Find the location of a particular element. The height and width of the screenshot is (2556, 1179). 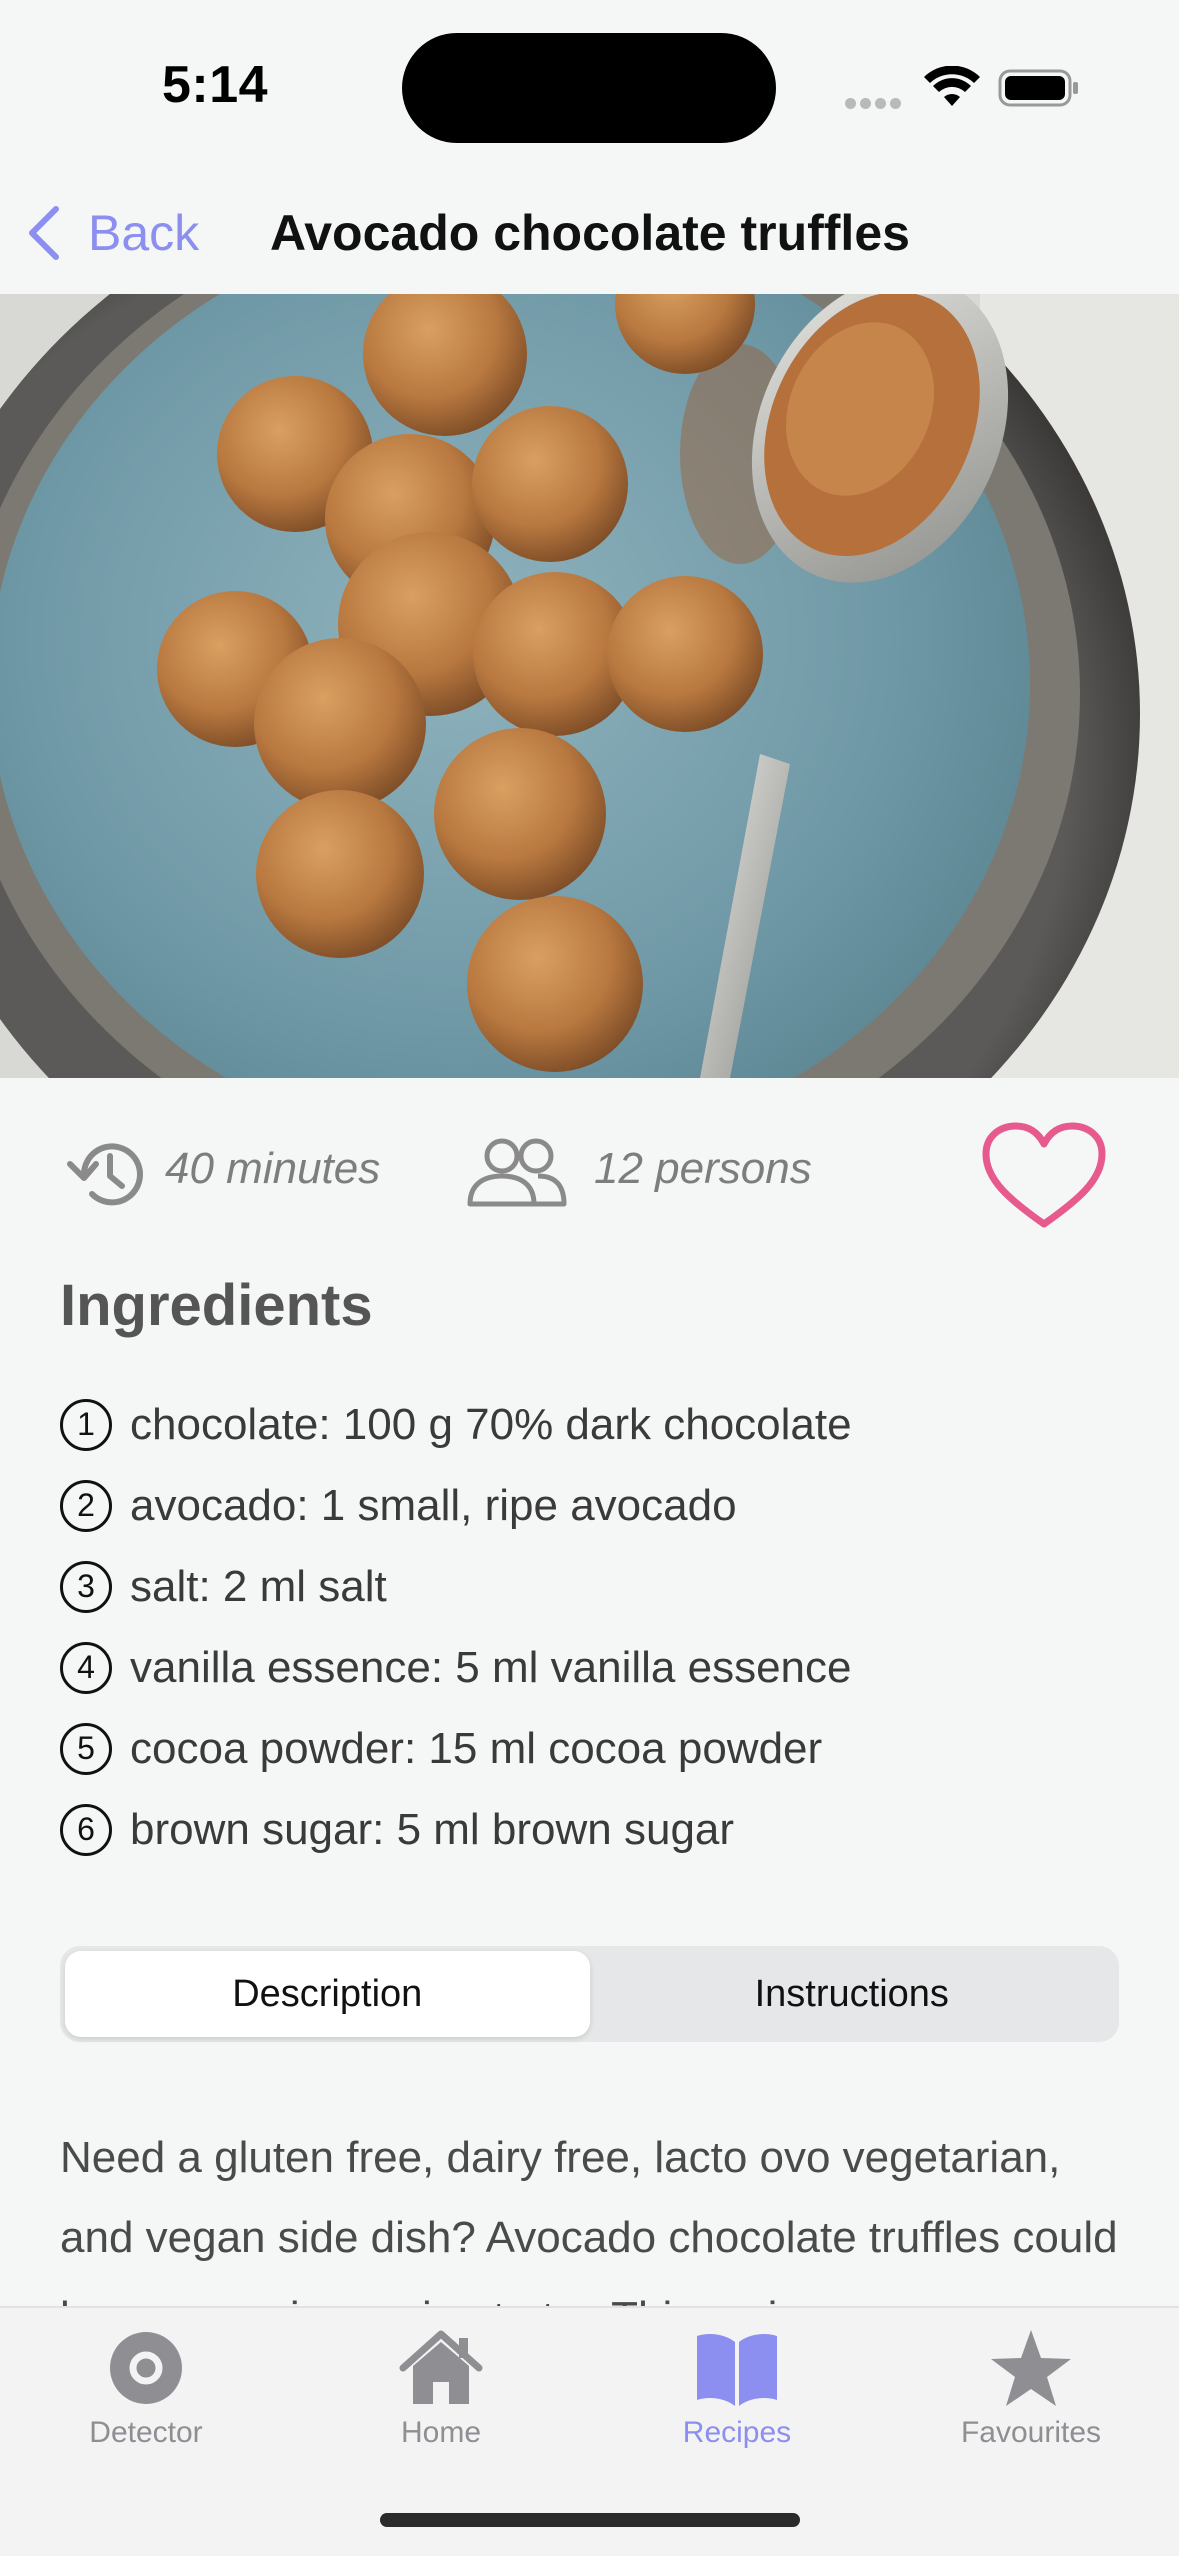

back-button: Back is located at coordinates (111, 233).